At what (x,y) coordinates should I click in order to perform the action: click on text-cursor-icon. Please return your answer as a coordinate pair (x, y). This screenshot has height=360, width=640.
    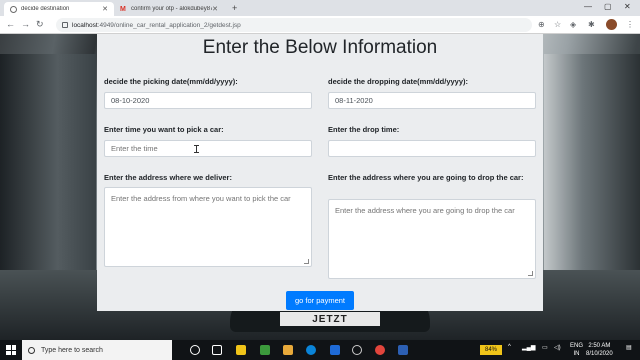
    Looking at the image, I should click on (196, 149).